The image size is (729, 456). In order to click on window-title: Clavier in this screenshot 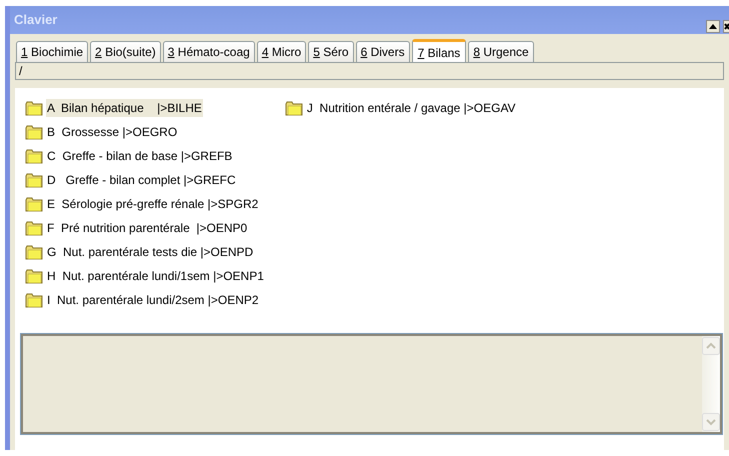, I will do `click(36, 20)`.